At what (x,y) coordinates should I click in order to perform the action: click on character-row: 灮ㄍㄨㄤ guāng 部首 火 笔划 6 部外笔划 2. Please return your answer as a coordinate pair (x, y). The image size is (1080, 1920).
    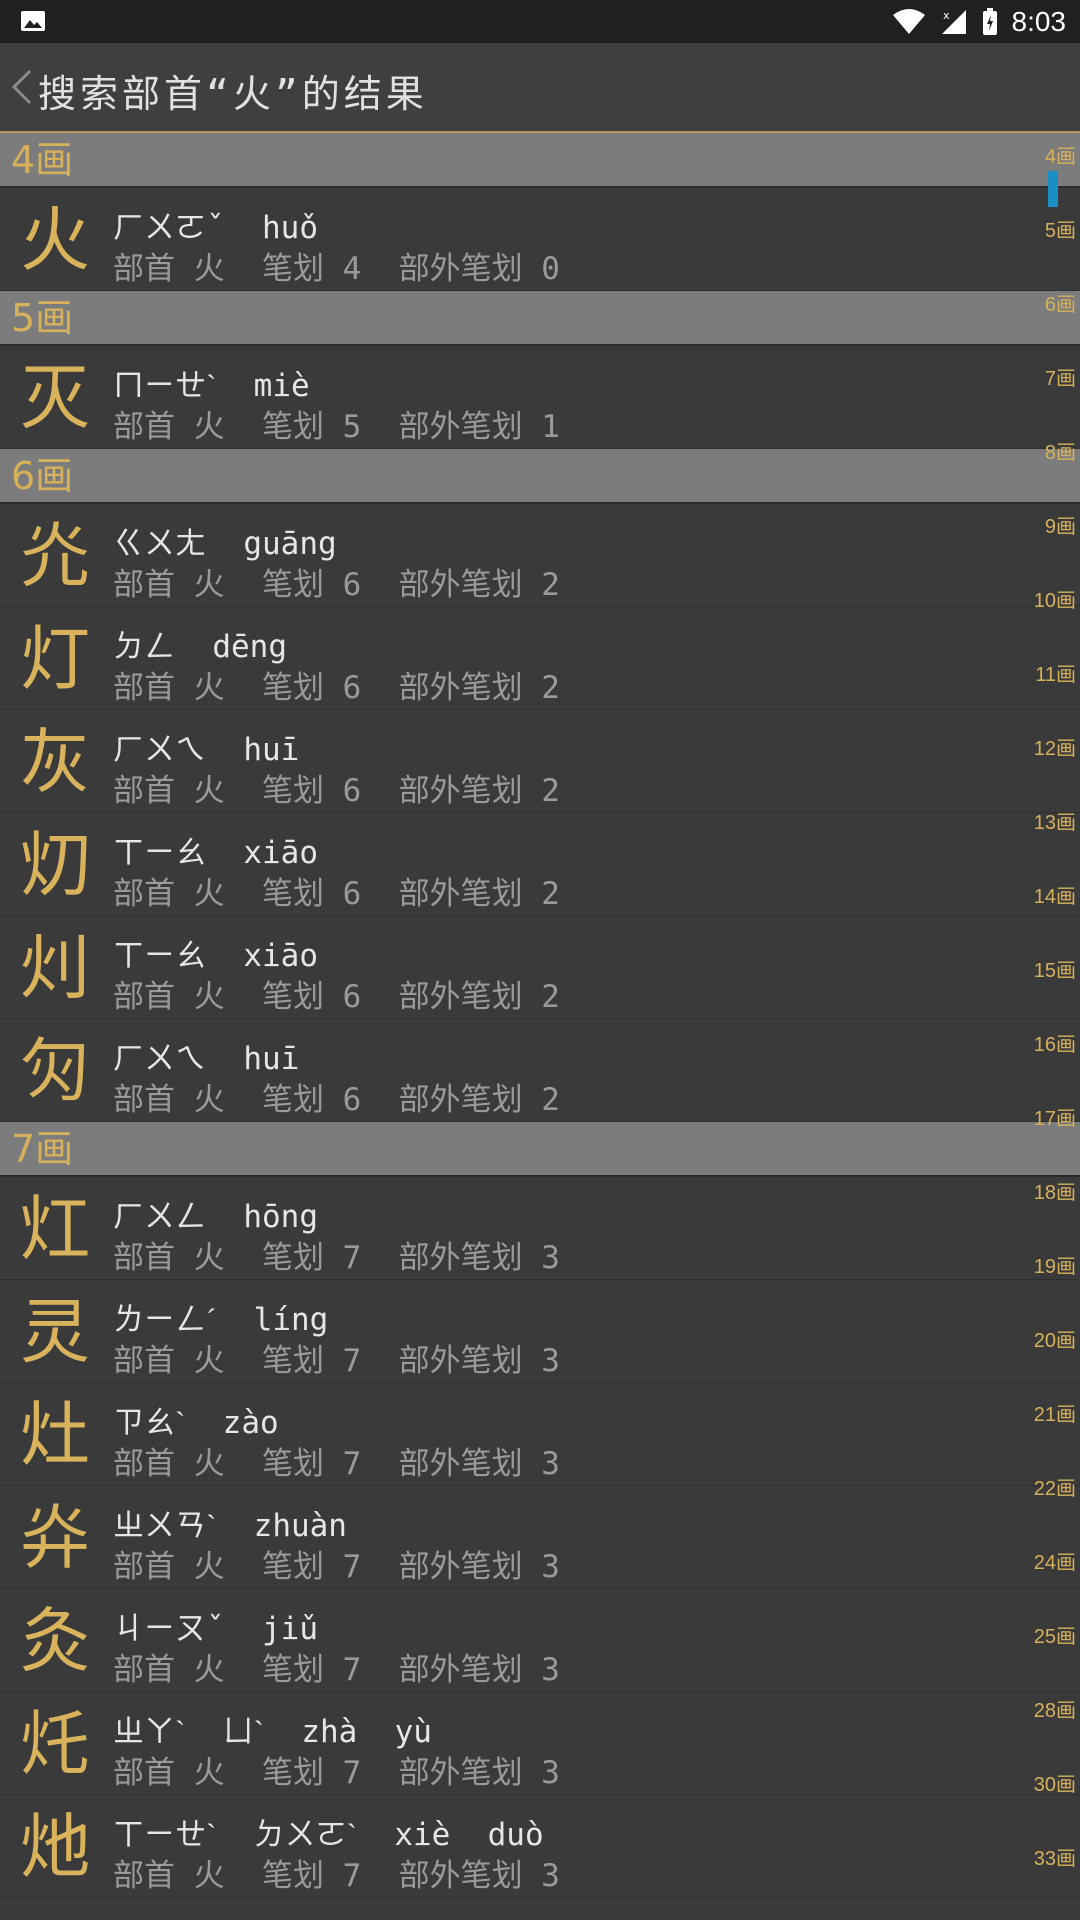
    Looking at the image, I should click on (540, 555).